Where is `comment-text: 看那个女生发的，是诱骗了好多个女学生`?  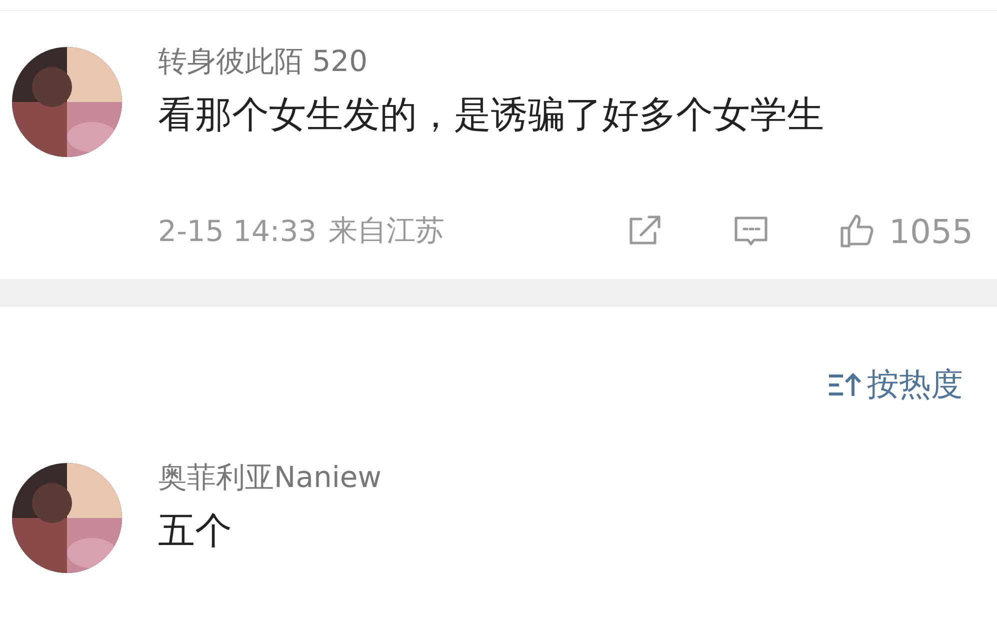
comment-text: 看那个女生发的，是诱骗了好多个女学生 is located at coordinates (491, 115).